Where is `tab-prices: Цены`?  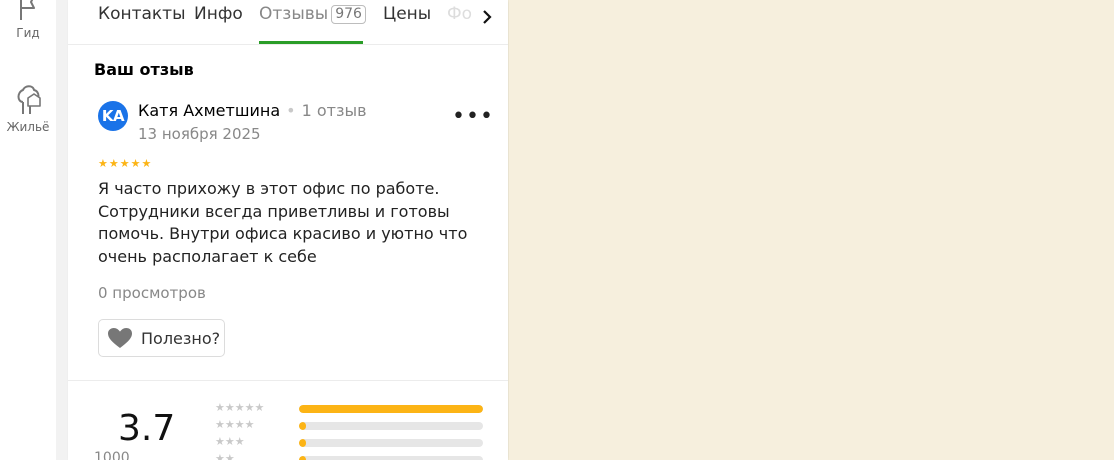
tab-prices: Цены is located at coordinates (407, 14).